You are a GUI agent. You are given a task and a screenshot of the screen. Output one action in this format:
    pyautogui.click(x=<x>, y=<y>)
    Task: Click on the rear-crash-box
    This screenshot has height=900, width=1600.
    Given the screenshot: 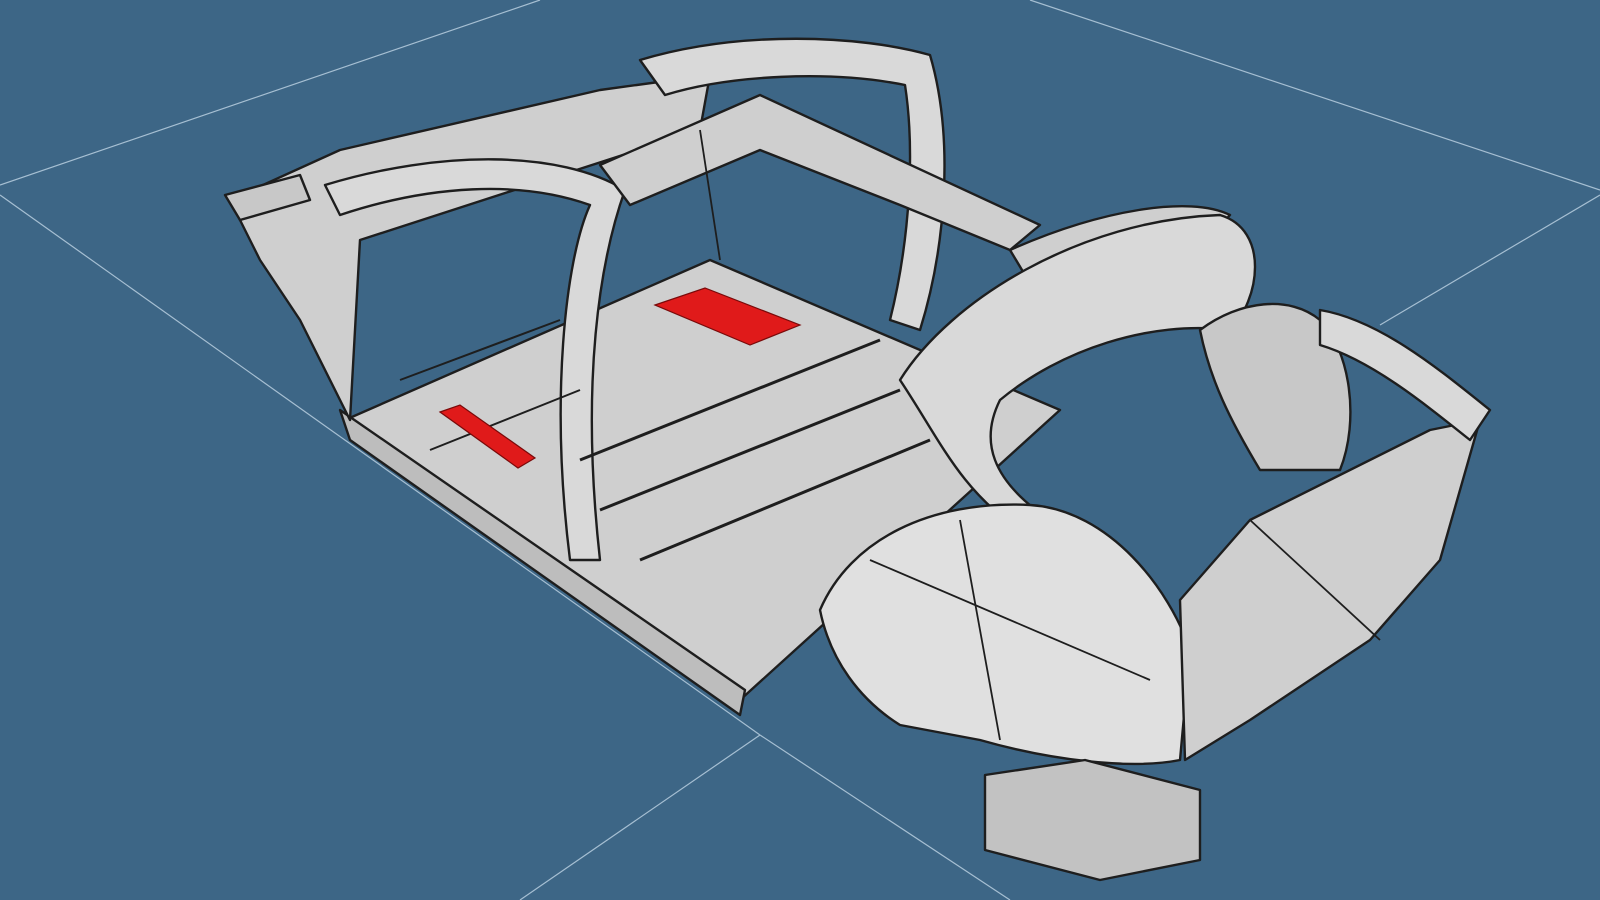 What is the action you would take?
    pyautogui.click(x=1092, y=820)
    